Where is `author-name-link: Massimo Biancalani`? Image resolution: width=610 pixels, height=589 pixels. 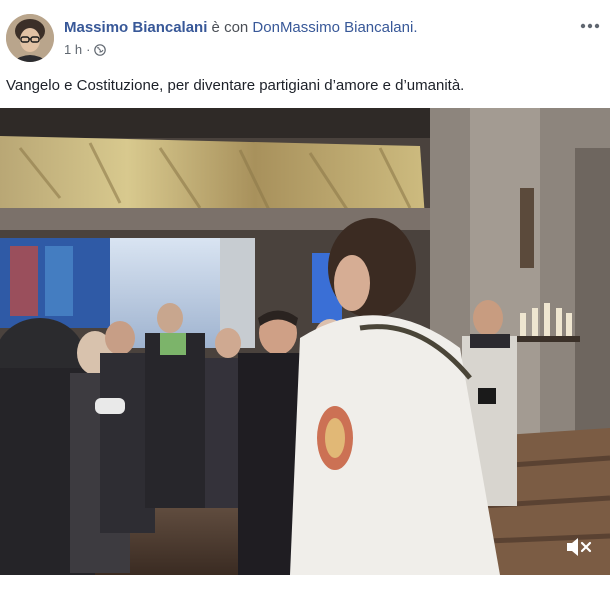
author-name-link: Massimo Biancalani is located at coordinates (135, 27).